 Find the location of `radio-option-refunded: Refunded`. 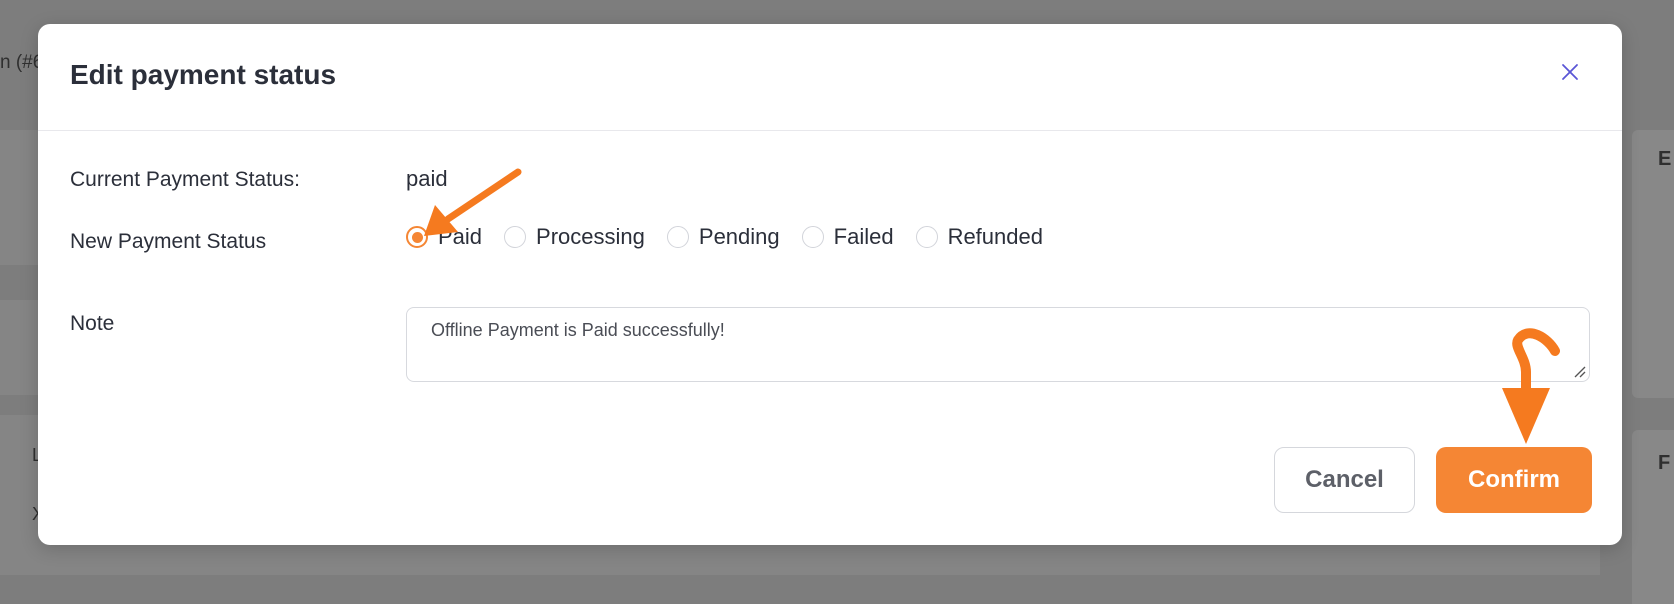

radio-option-refunded: Refunded is located at coordinates (979, 237).